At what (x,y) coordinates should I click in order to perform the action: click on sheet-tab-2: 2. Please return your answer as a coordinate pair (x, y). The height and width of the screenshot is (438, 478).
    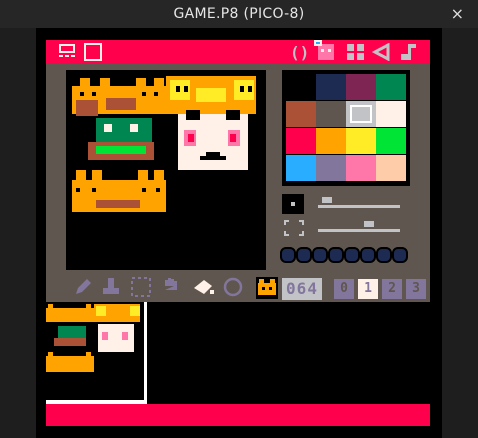
    Looking at the image, I should click on (392, 289).